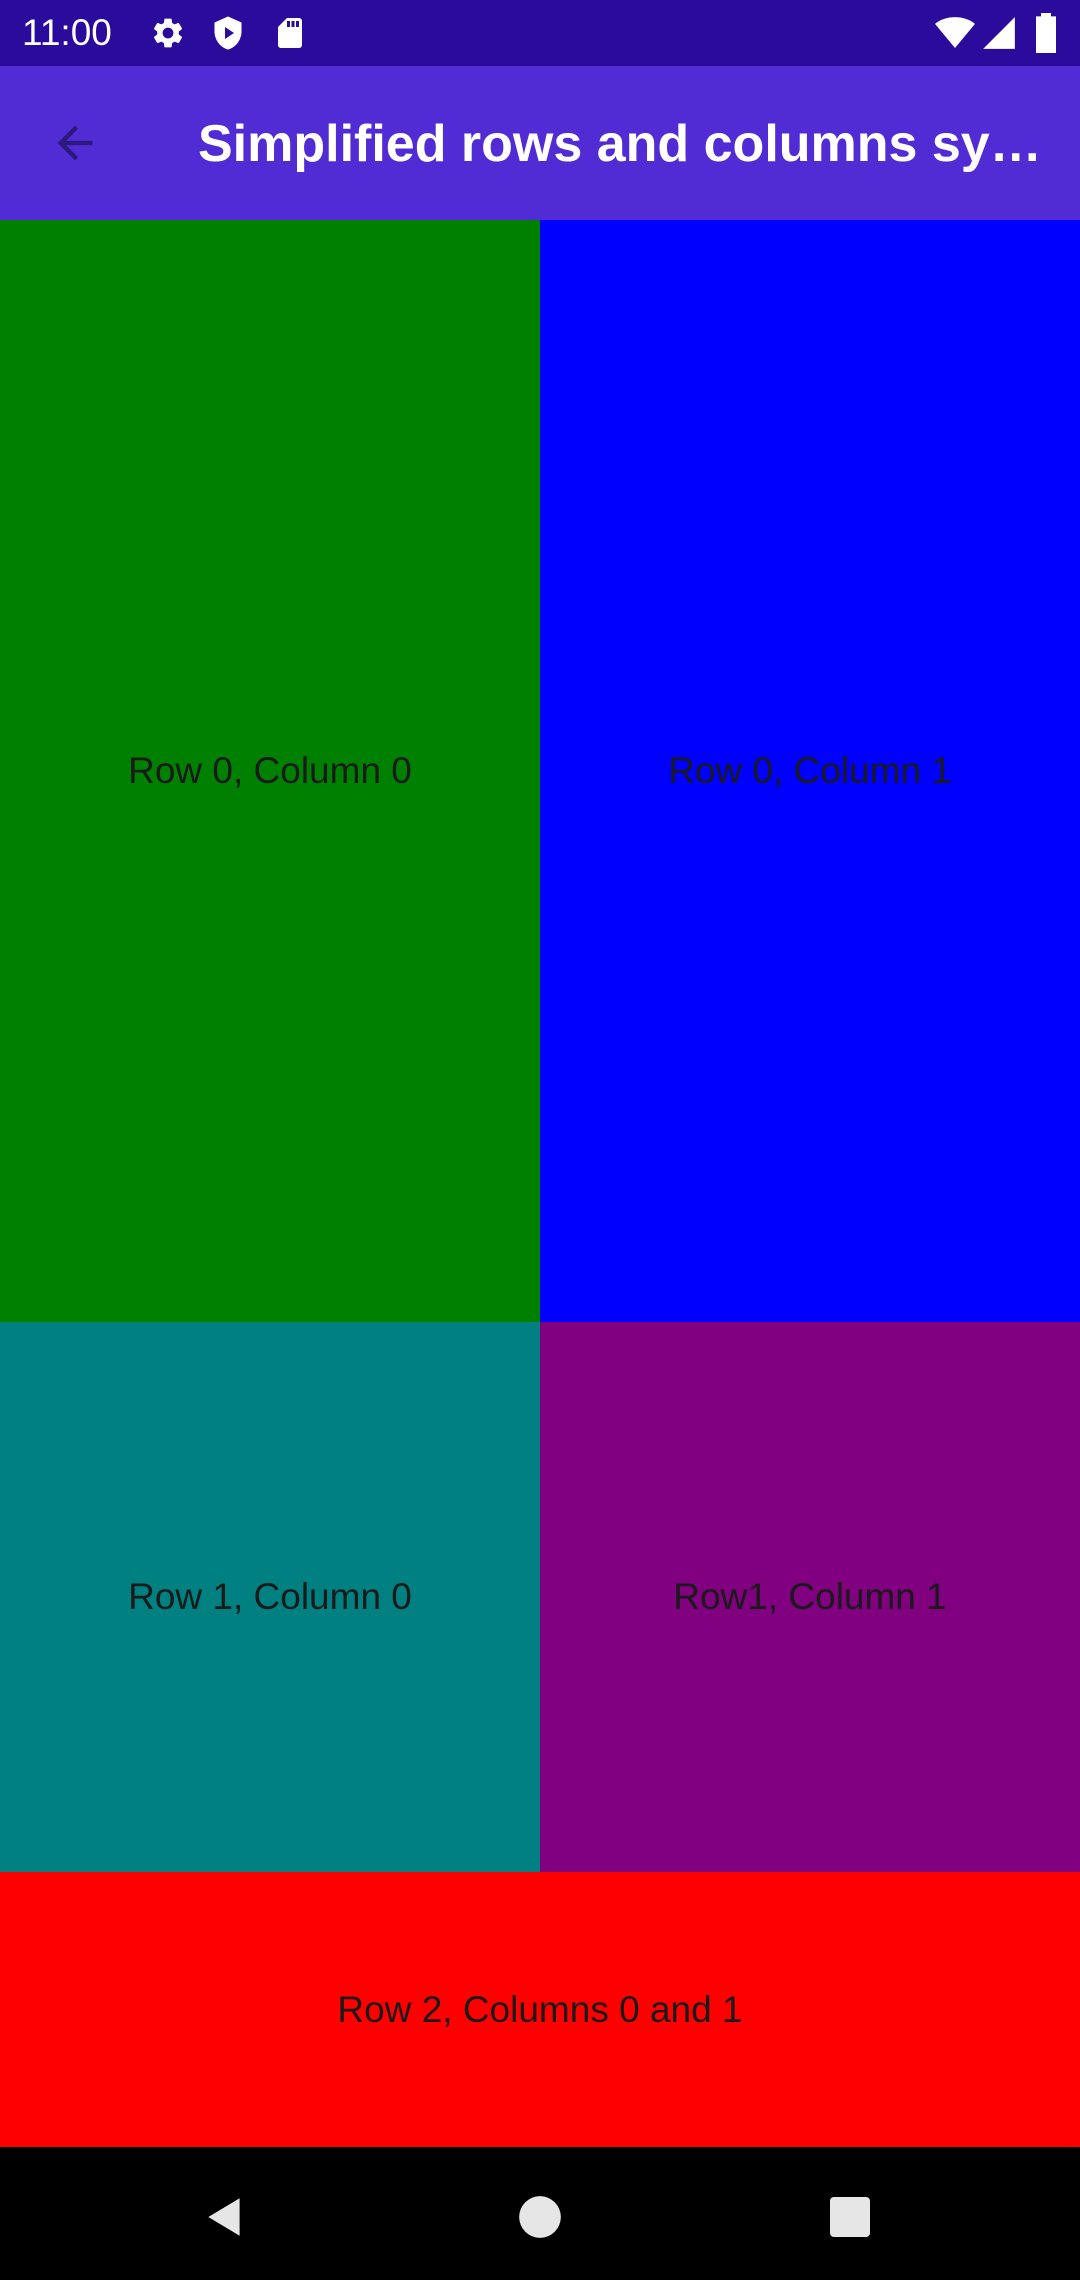 This screenshot has height=2280, width=1080. I want to click on cell-label: Row 0, Column 1, so click(810, 770).